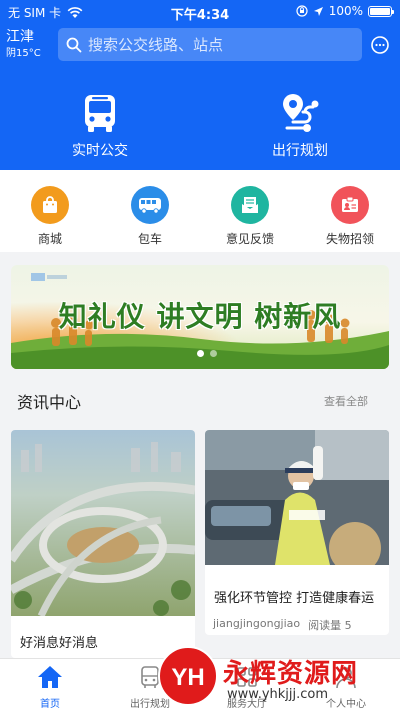 This screenshot has width=400, height=710. I want to click on carousel-dots, so click(207, 353).